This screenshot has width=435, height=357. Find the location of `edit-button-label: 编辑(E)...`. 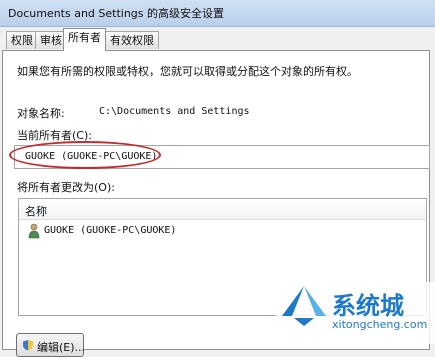

edit-button-label: 编辑(E)... is located at coordinates (61, 347).